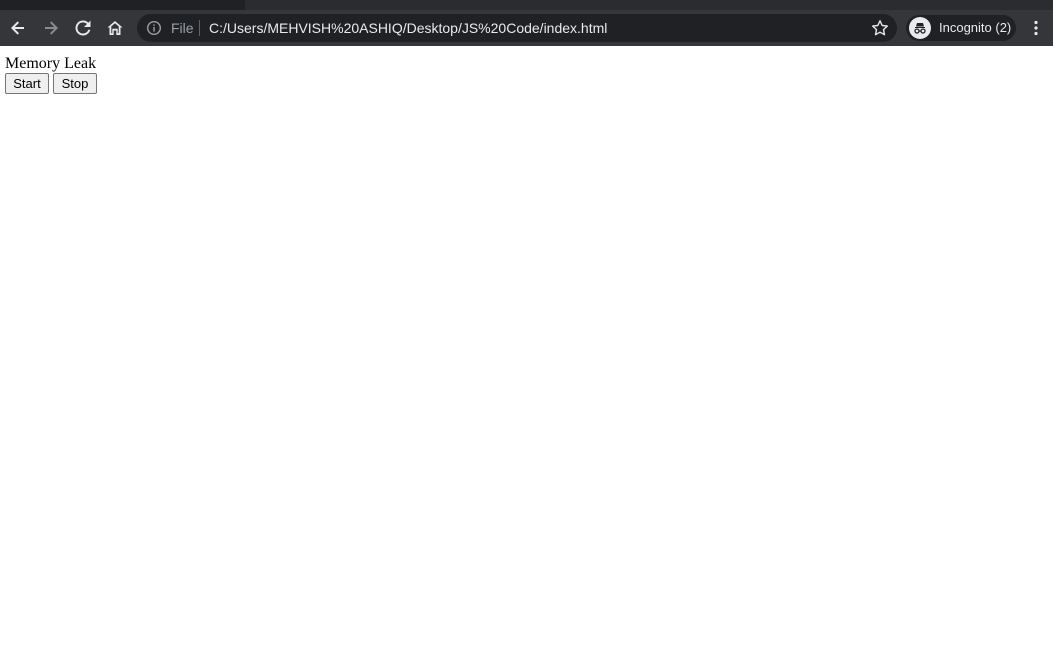 This screenshot has width=1053, height=670. Describe the element at coordinates (75, 83) in the screenshot. I see `stop-button: Stop` at that location.